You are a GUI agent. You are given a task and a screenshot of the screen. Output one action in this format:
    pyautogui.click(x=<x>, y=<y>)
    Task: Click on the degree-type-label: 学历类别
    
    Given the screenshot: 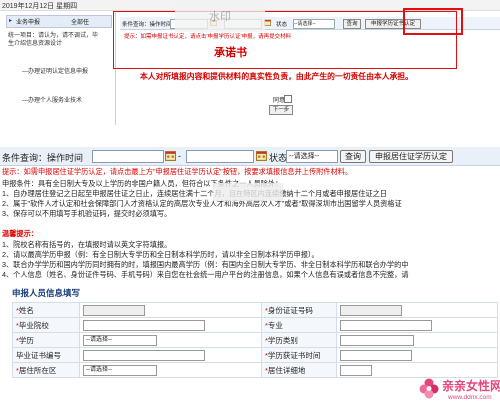 What is the action you would take?
    pyautogui.click(x=282, y=340)
    